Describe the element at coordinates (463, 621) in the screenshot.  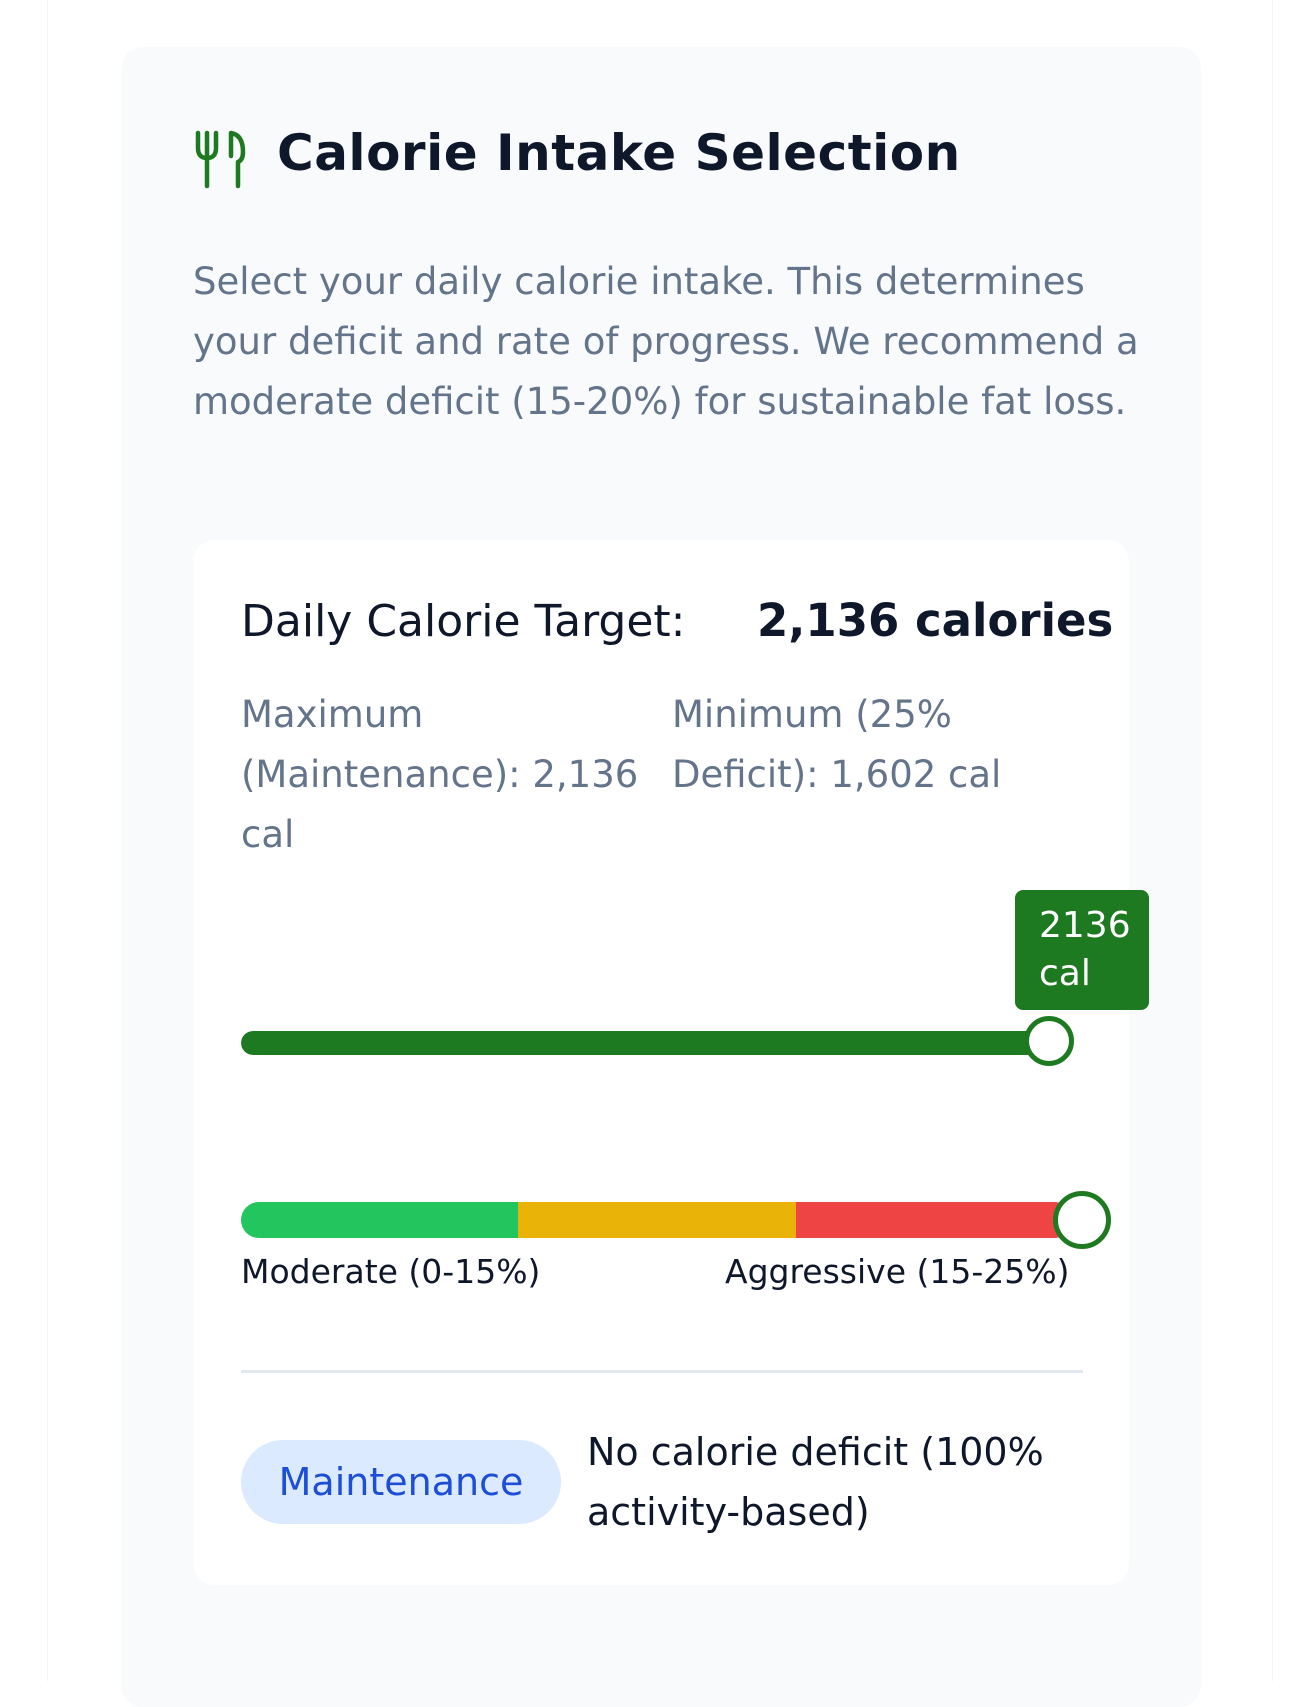
I see `daily-target-label: Daily Calorie Target:` at that location.